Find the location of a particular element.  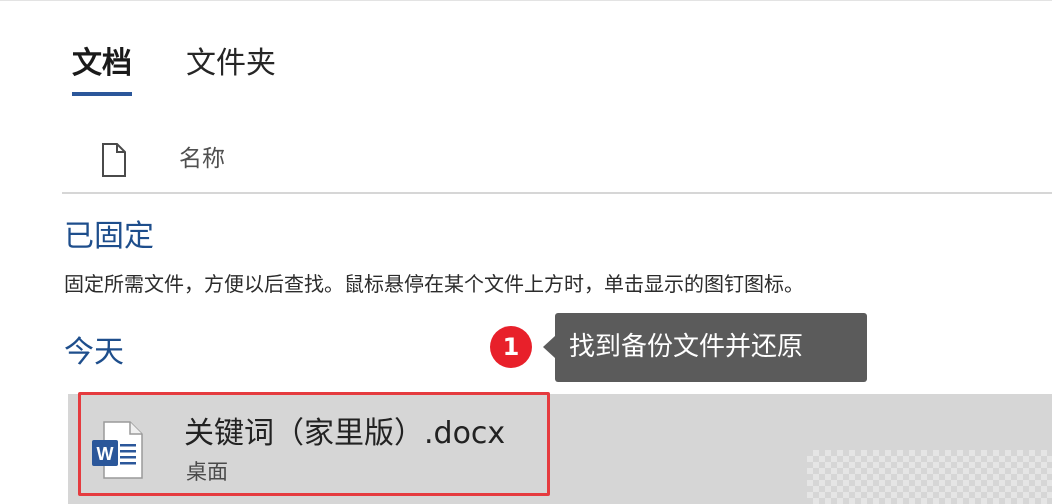

column-name-label: 名称 is located at coordinates (202, 159).